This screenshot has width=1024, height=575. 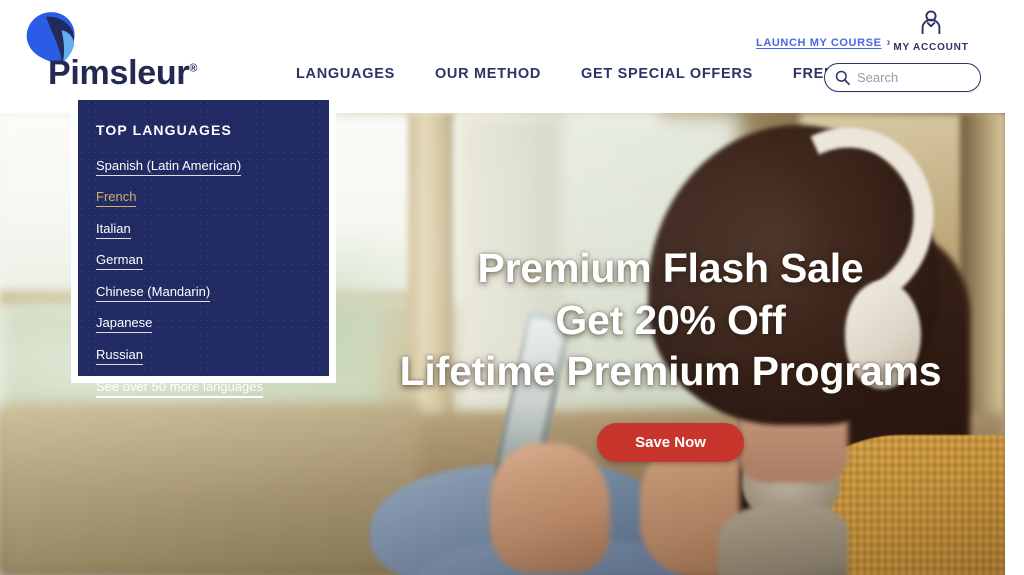 I want to click on person-icon, so click(x=931, y=22).